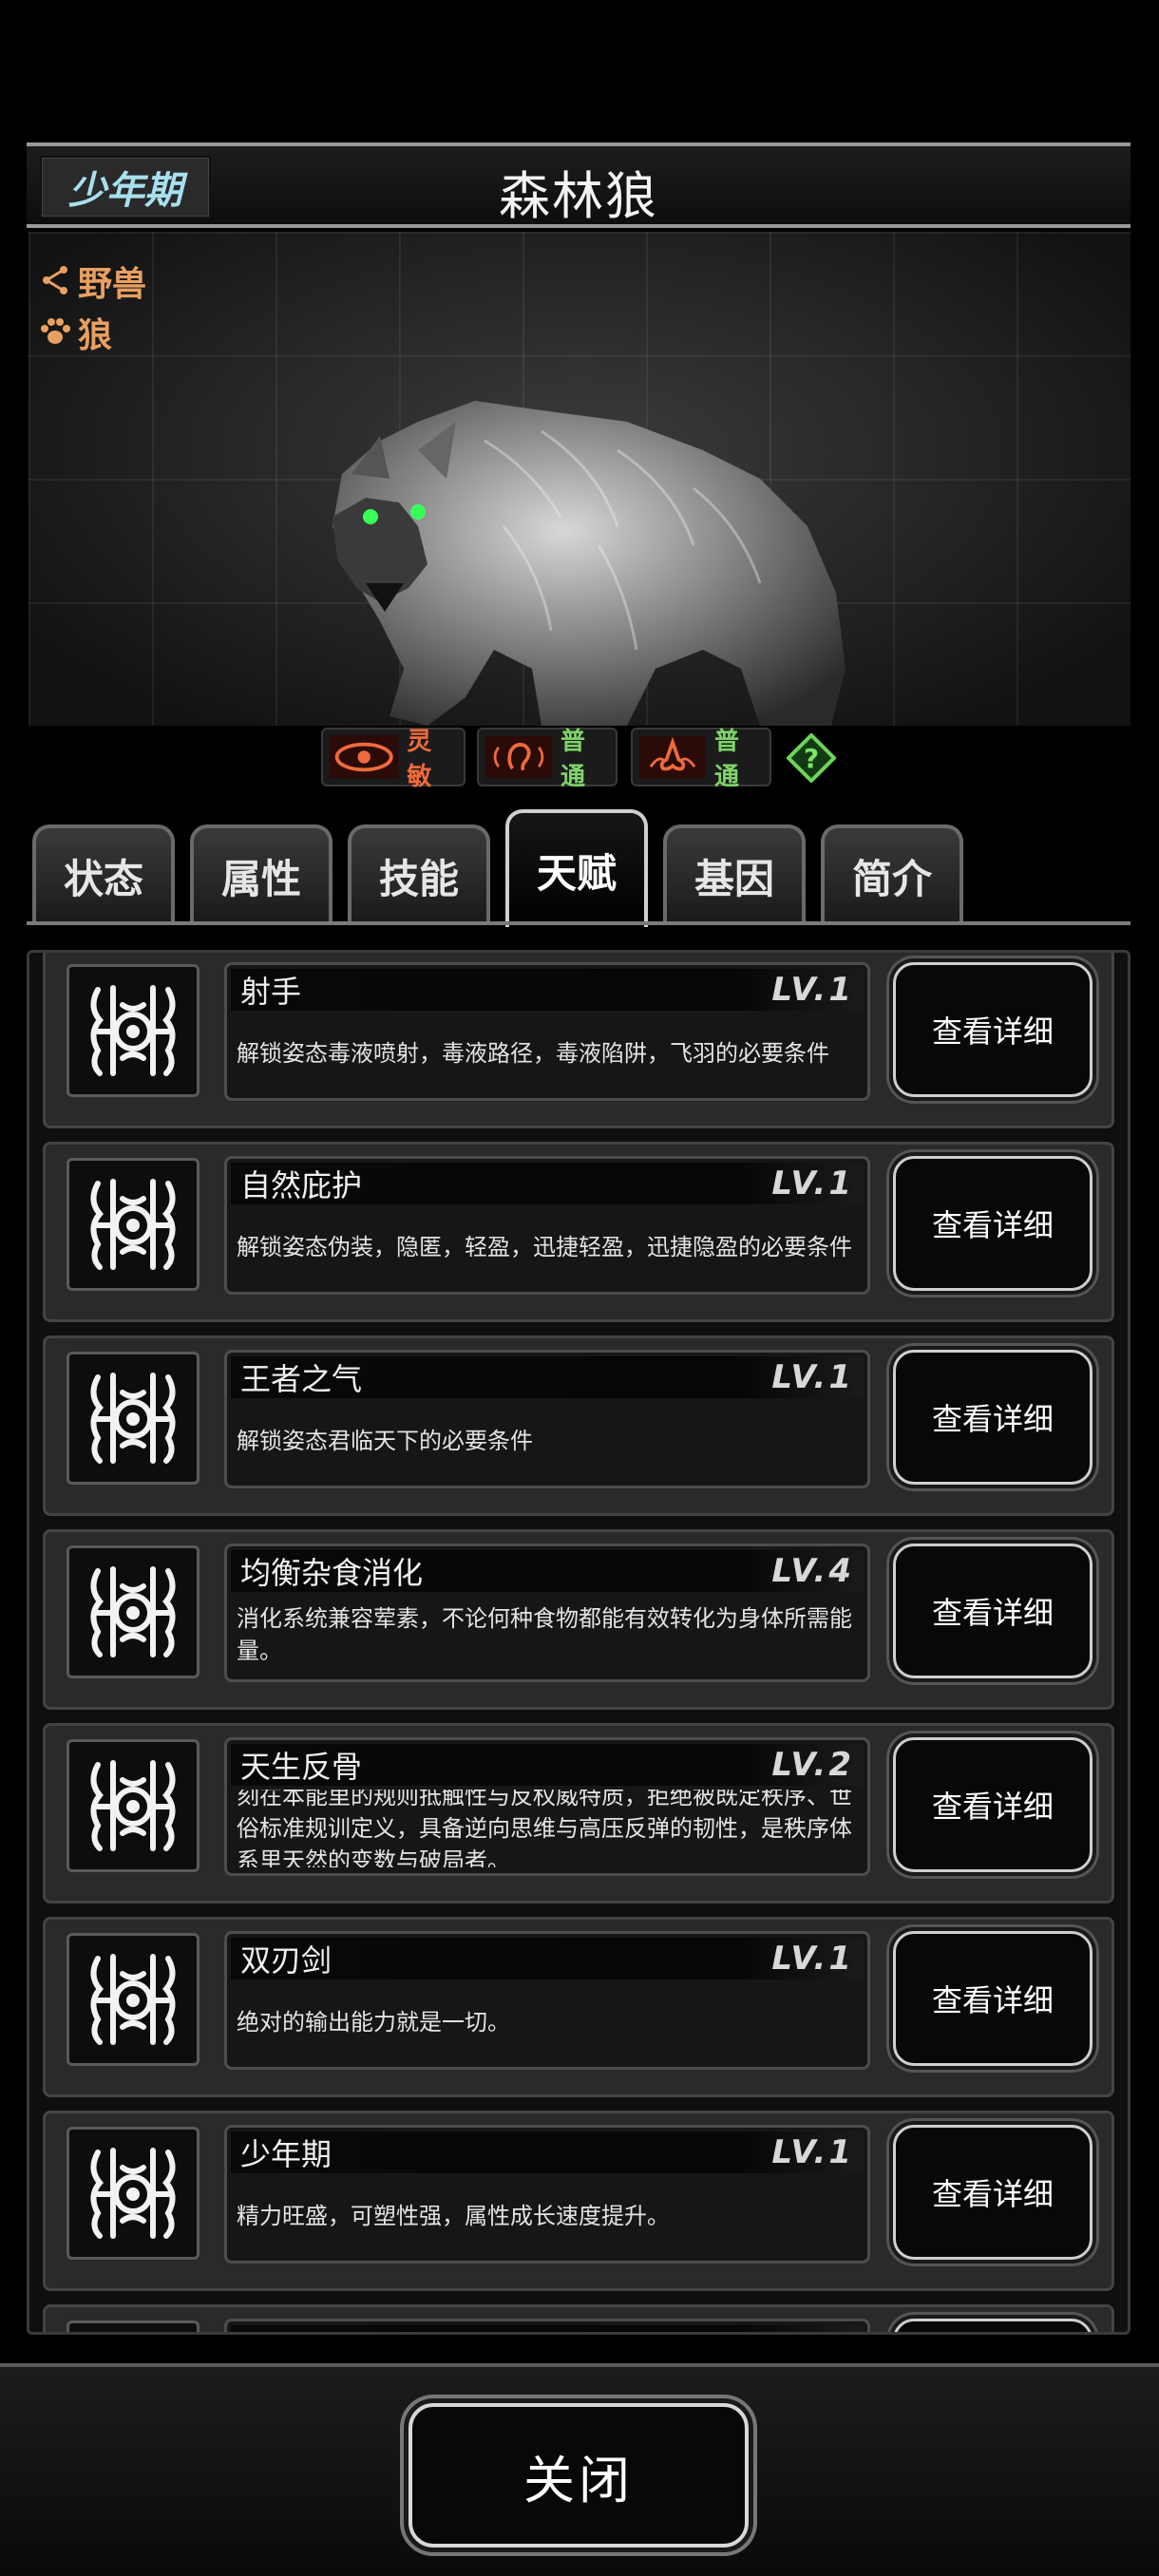  What do you see at coordinates (578, 2475) in the screenshot?
I see `close-button: 关闭` at bounding box center [578, 2475].